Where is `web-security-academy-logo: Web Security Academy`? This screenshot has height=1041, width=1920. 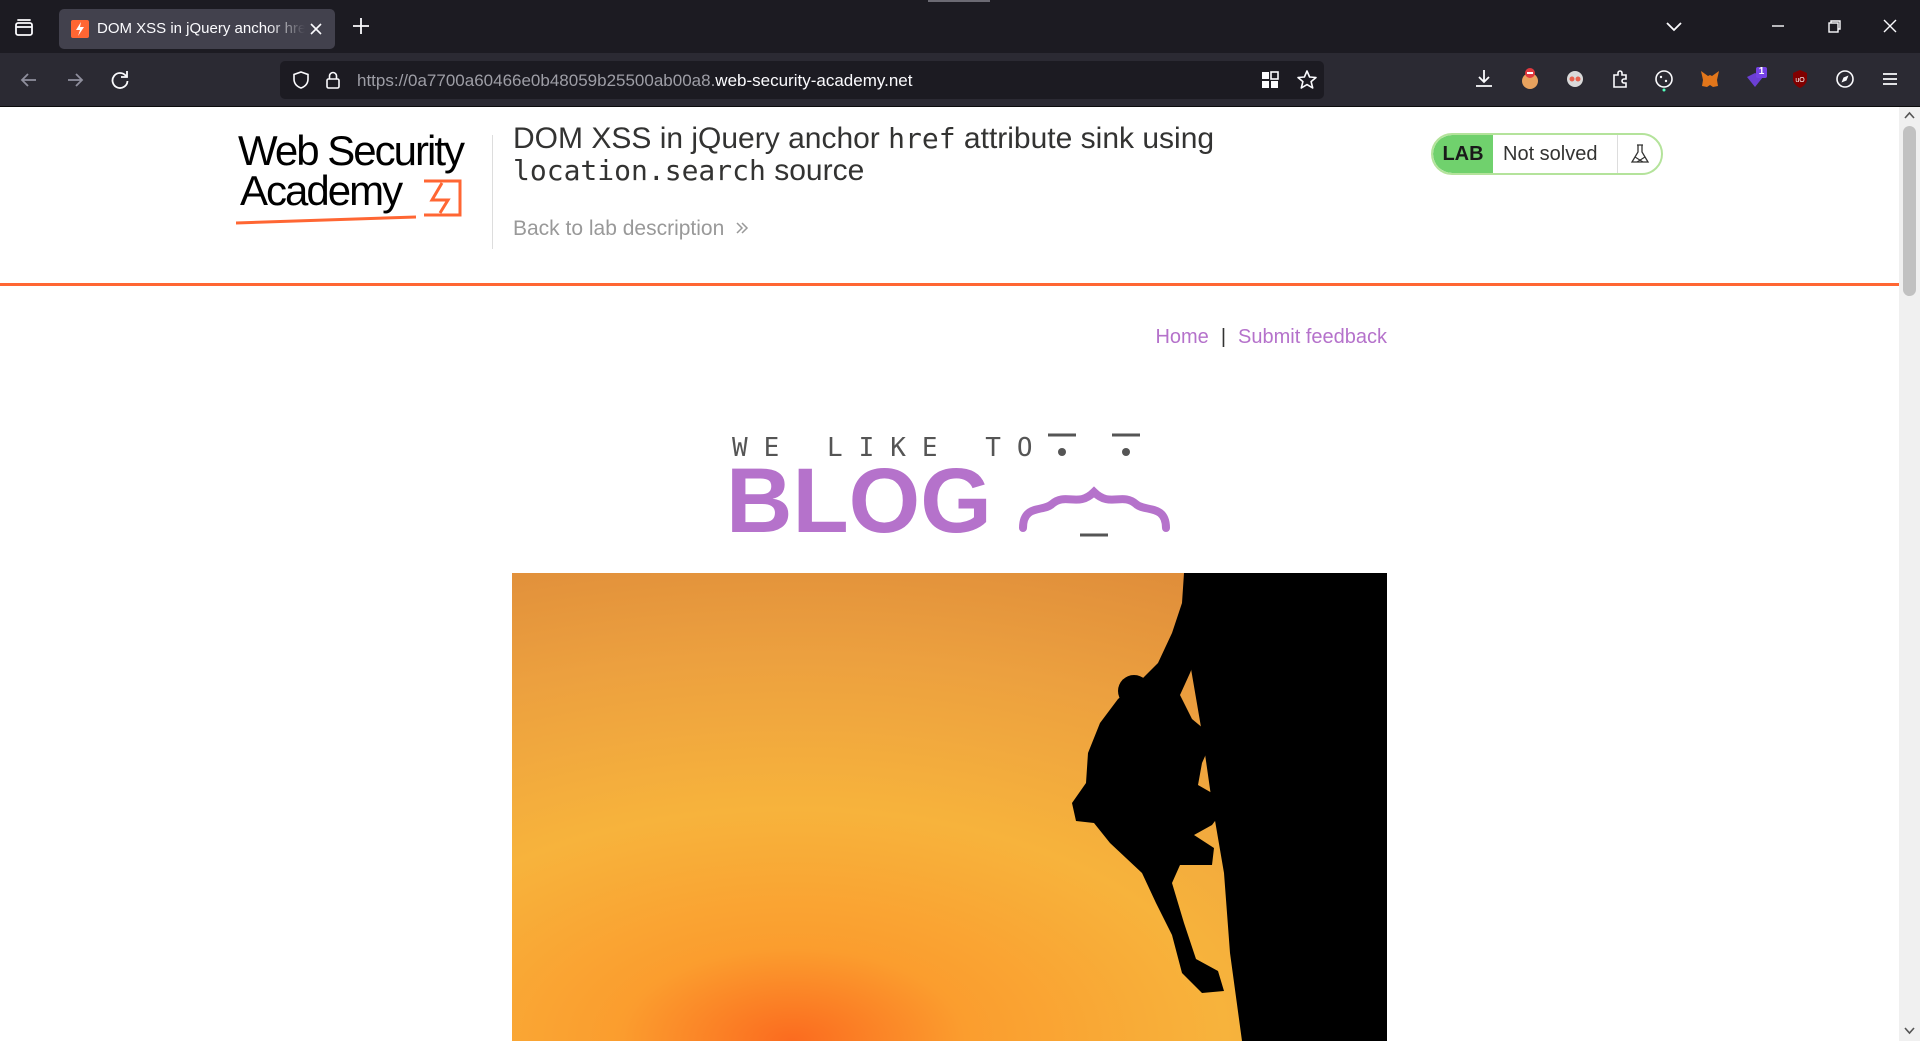 web-security-academy-logo: Web Security Academy is located at coordinates (361, 181).